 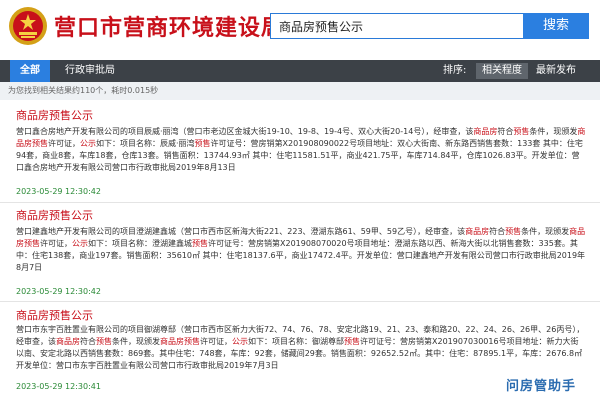 I want to click on snippet-text: 如下：项目名称：澄湖建鑫城, so click(x=140, y=243).